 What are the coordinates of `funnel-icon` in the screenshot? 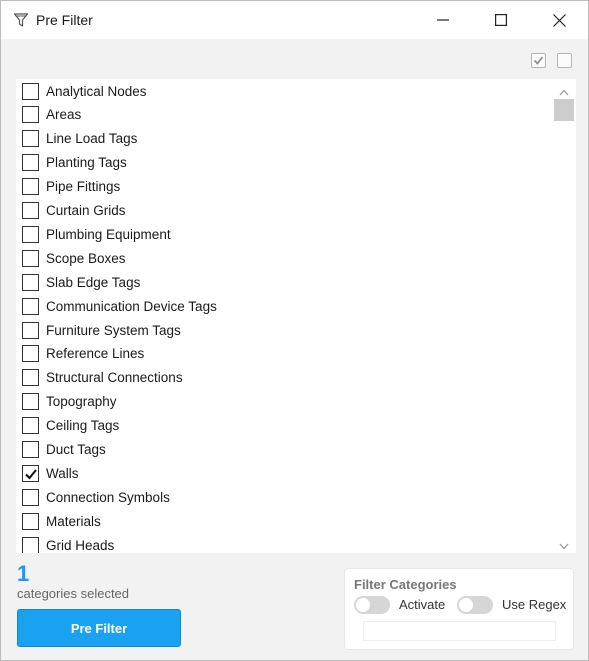 It's located at (21, 20).